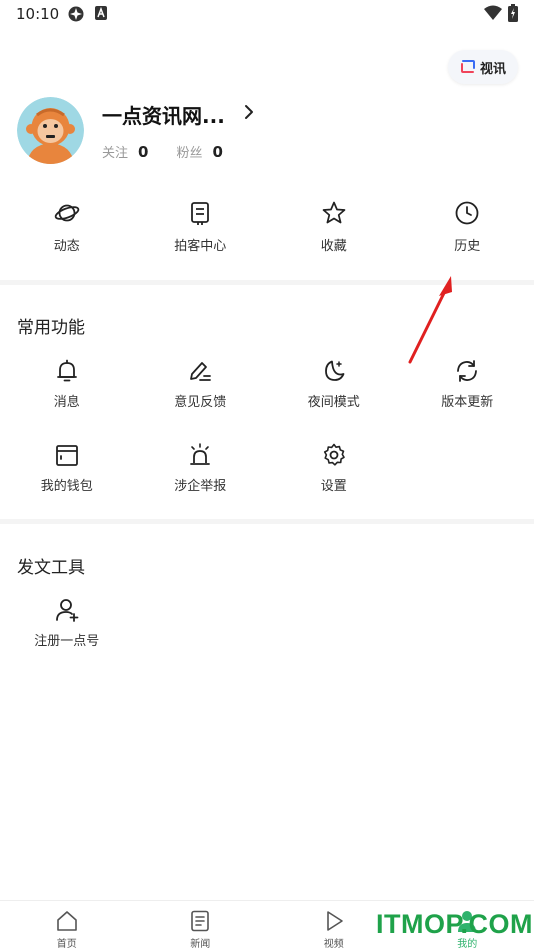 This screenshot has height=950, width=534. What do you see at coordinates (101, 13) in the screenshot?
I see `keyboard-notification-icon` at bounding box center [101, 13].